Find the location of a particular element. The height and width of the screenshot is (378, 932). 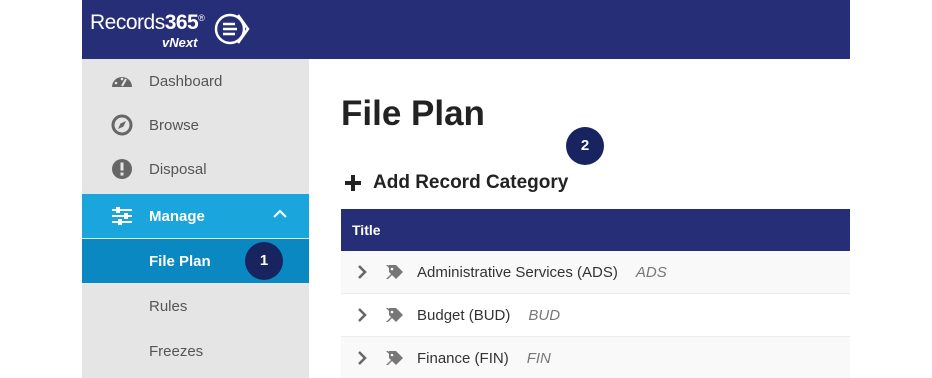

sliders-icon is located at coordinates (122, 216).